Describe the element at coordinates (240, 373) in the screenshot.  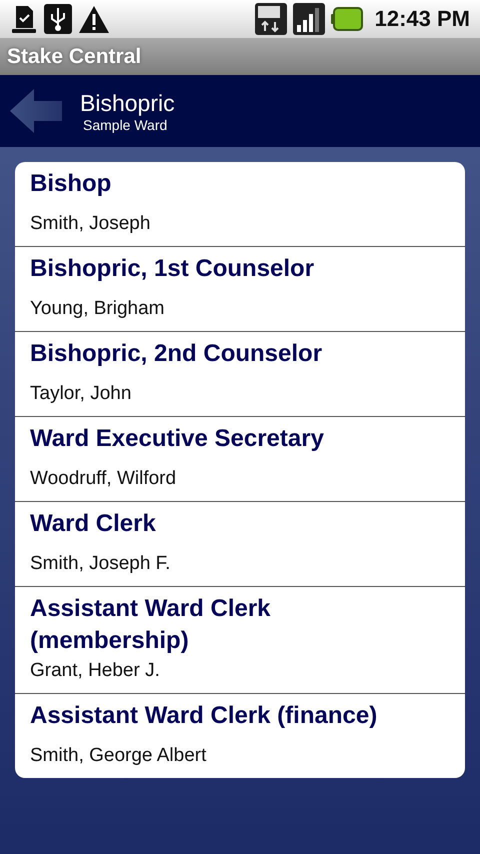
I see `position-item: Bishopric, 2nd Counselor Taylor, John` at that location.